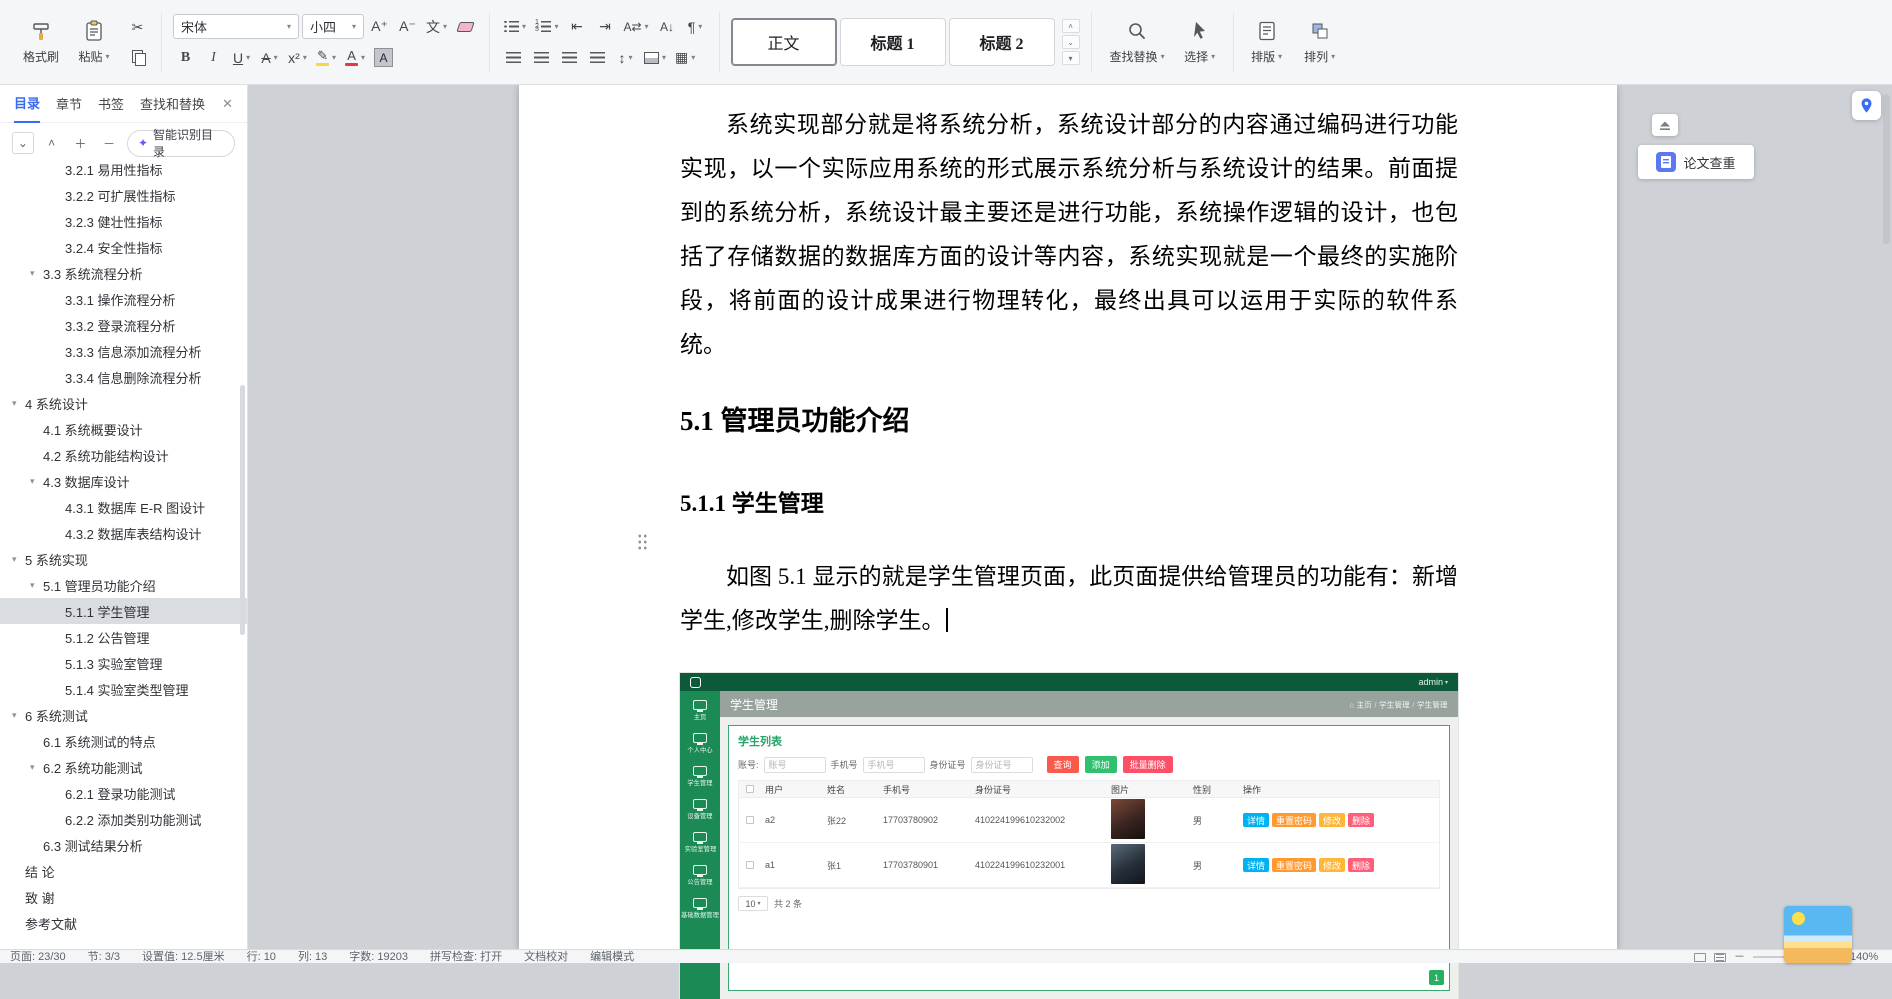  What do you see at coordinates (379, 26) in the screenshot?
I see `grow-font-button: A⁺` at bounding box center [379, 26].